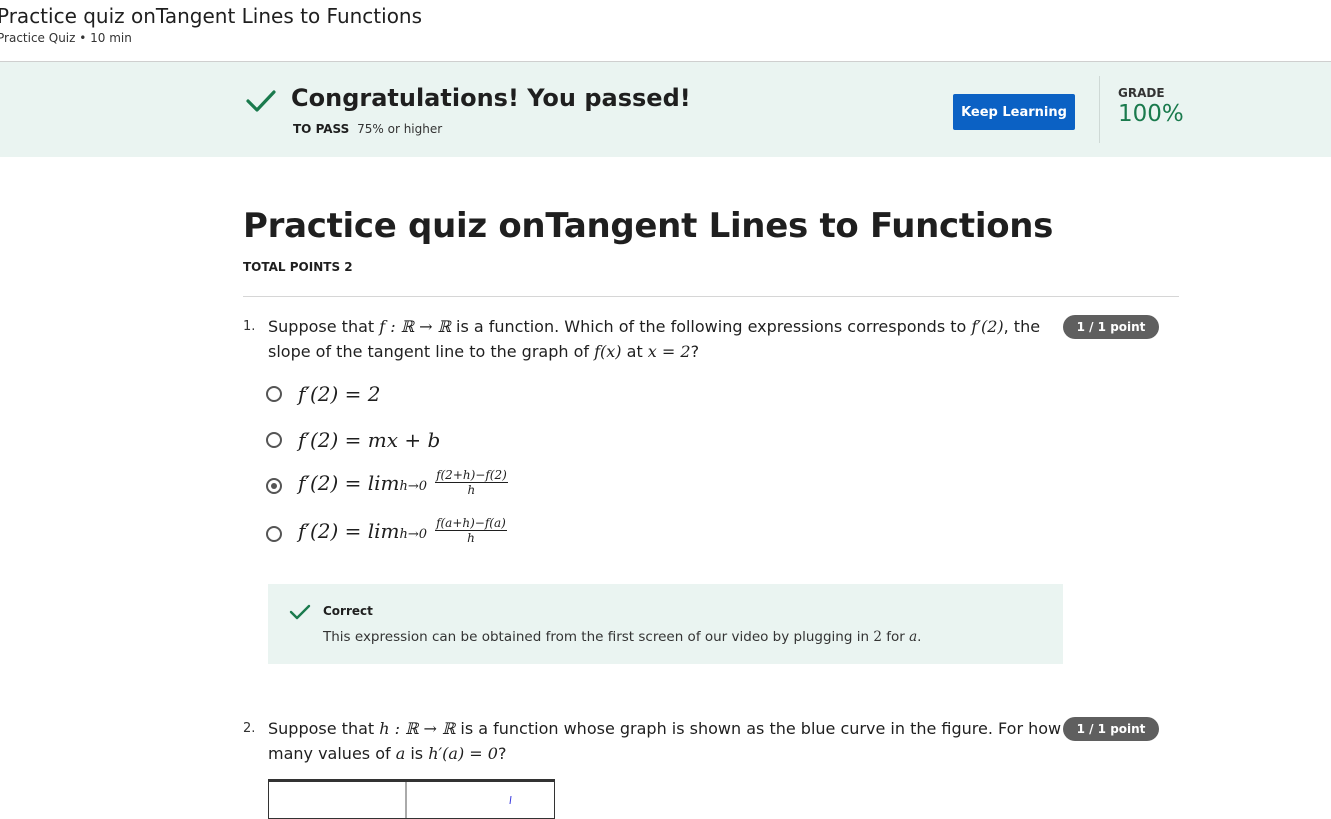 This screenshot has width=1331, height=819. Describe the element at coordinates (510, 800) in the screenshot. I see `blue-curve` at that location.